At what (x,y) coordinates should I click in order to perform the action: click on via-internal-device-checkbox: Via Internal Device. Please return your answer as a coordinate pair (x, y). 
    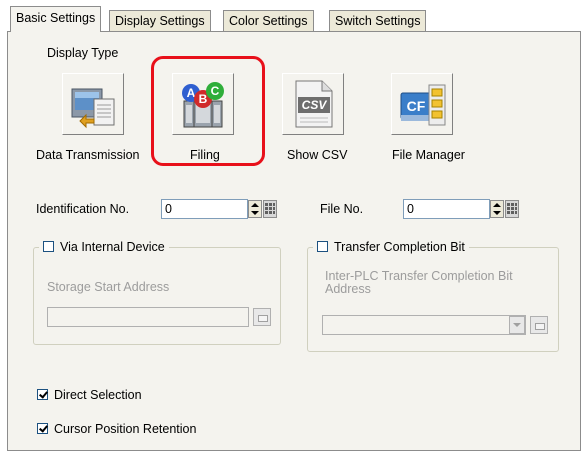
    Looking at the image, I should click on (104, 247).